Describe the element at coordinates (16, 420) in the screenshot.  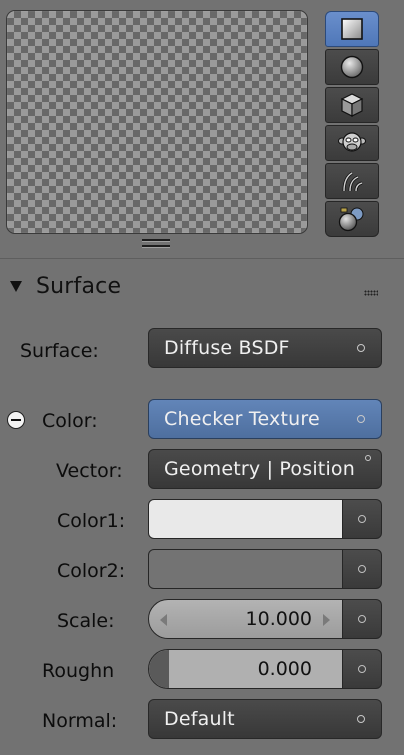
I see `remove-link-icon` at that location.